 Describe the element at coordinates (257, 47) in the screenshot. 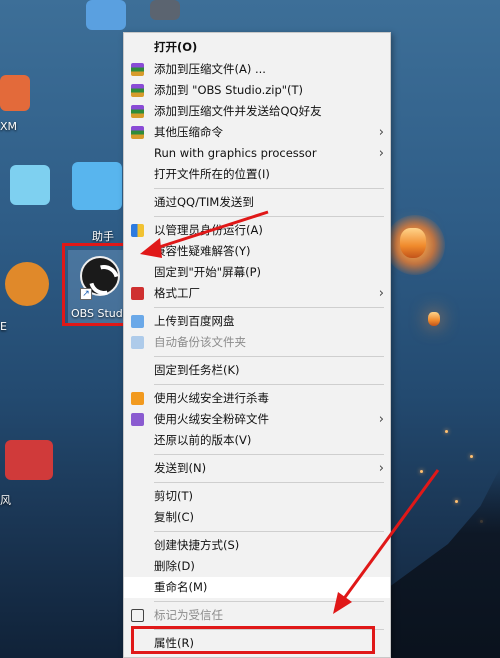

I see `menu-item-open: 打开(O)` at that location.